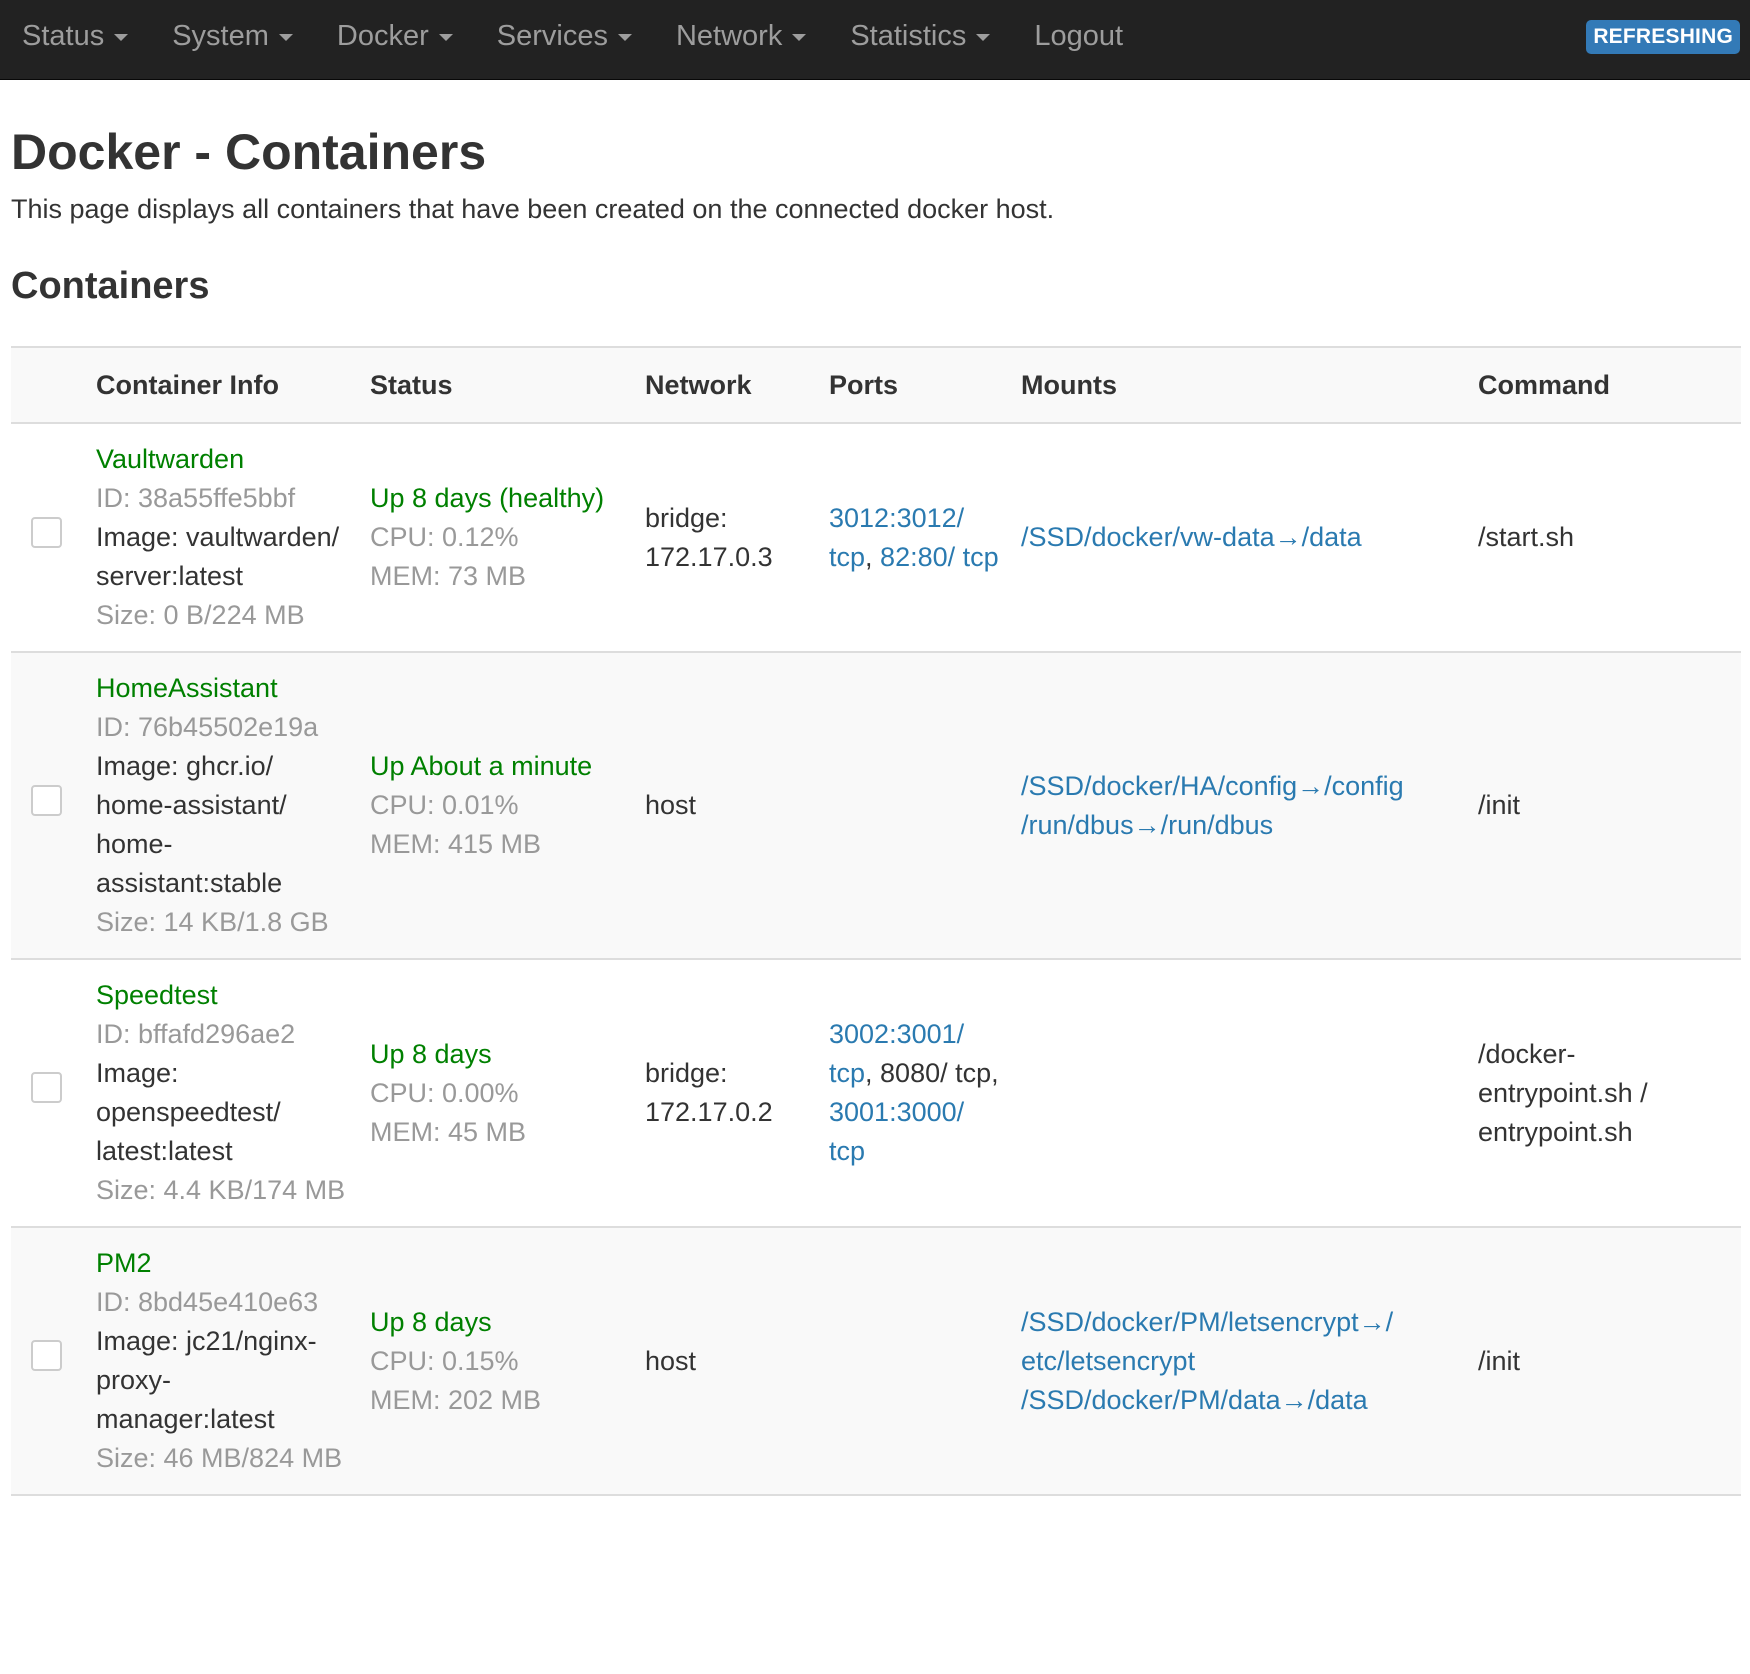 The height and width of the screenshot is (1674, 1750). I want to click on nav-logout-label: Logout, so click(1079, 35).